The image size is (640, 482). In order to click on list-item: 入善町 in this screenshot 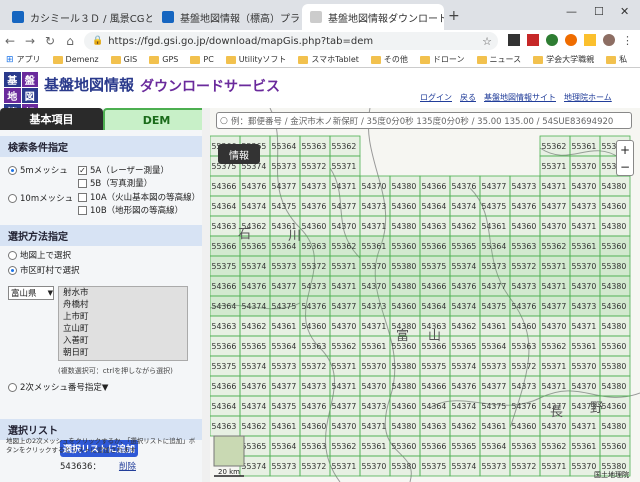, I will do `click(123, 341)`.